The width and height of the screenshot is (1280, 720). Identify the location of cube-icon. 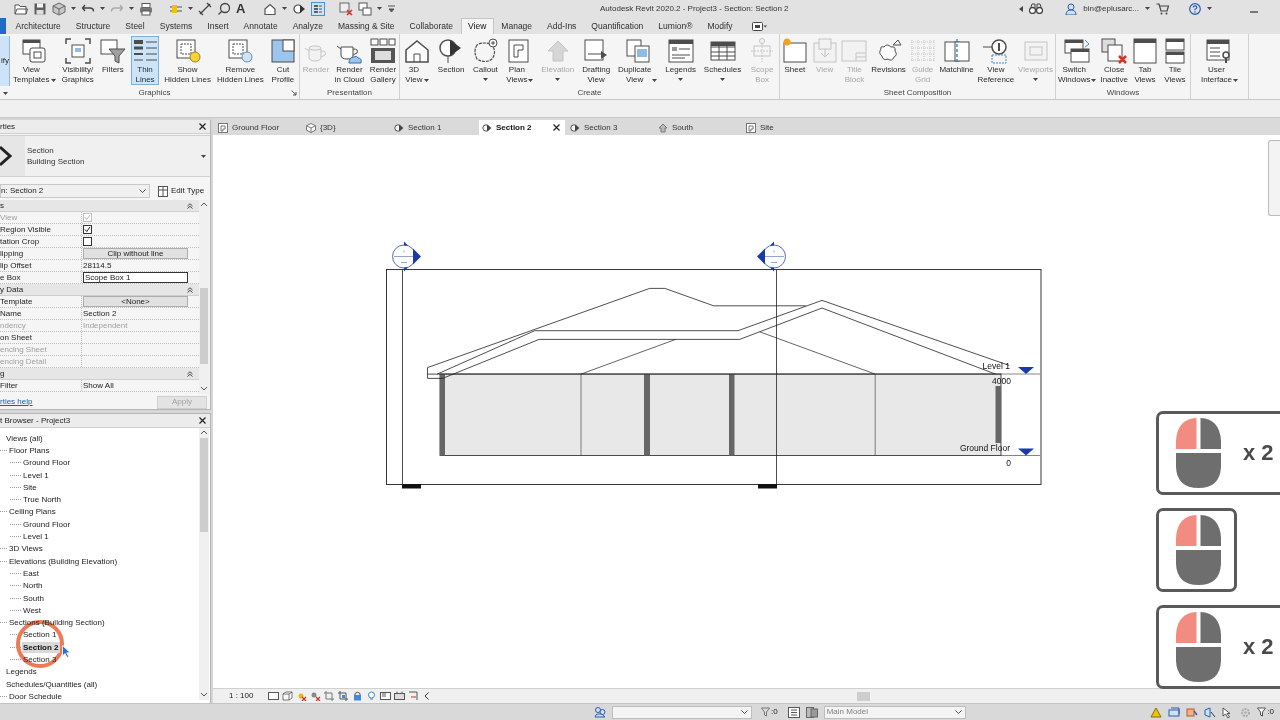
(59, 8).